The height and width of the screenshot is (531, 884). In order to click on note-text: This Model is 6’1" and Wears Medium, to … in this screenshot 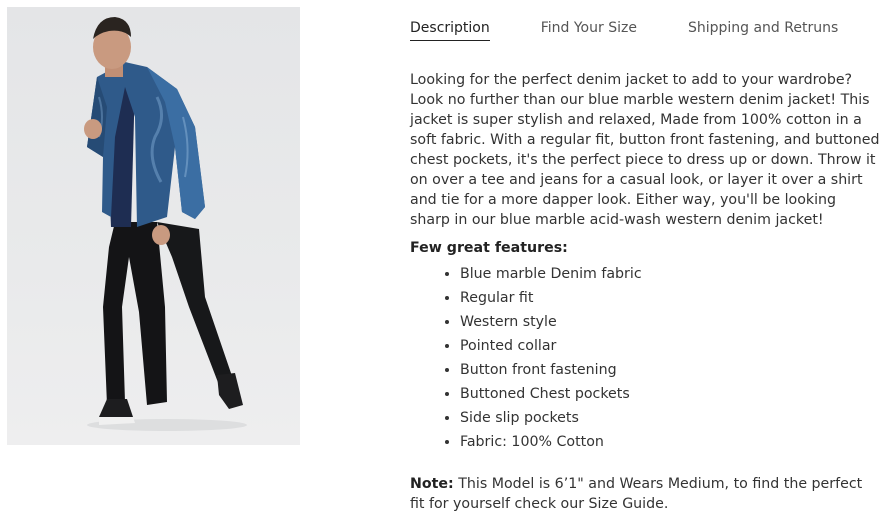, I will do `click(636, 494)`.